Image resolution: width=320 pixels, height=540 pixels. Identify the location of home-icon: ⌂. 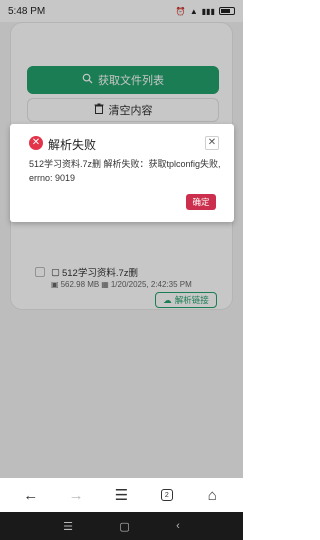
(212, 495).